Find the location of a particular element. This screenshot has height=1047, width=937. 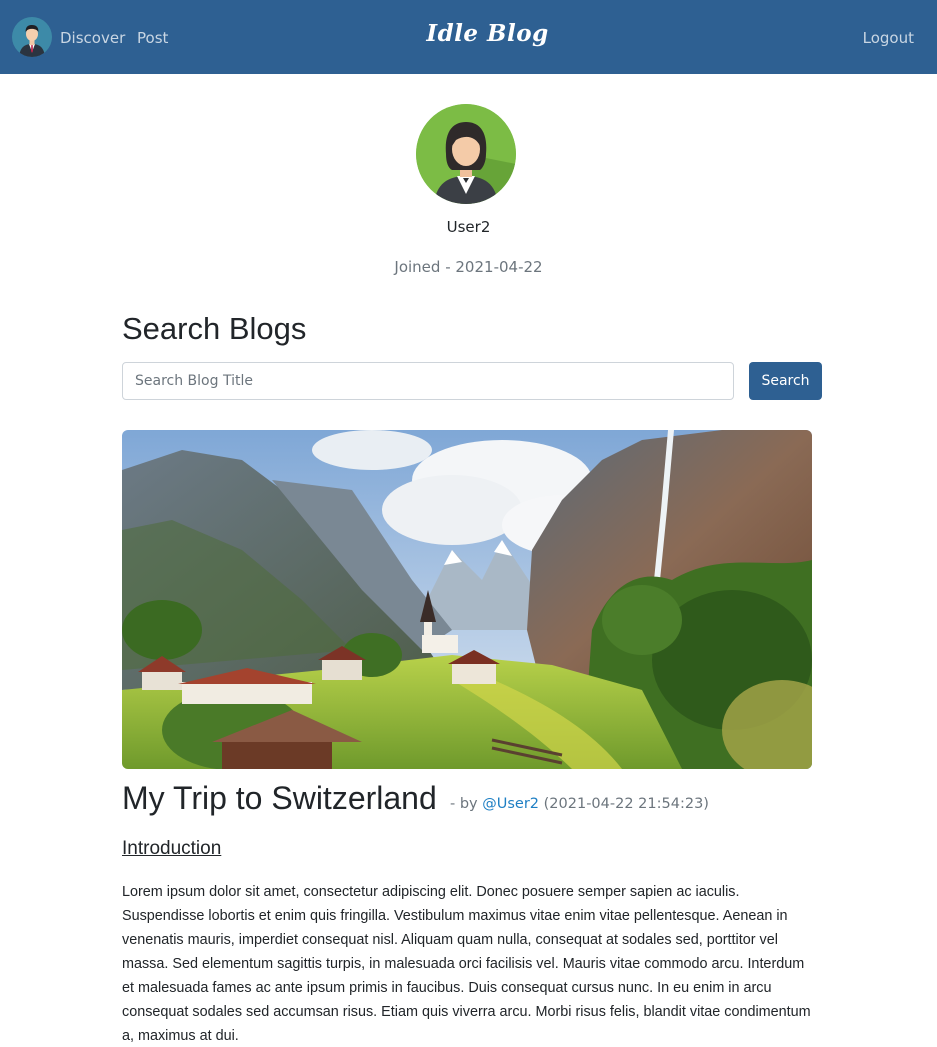

profile-joined: Joined - 2021-04-22 is located at coordinates (468, 267).